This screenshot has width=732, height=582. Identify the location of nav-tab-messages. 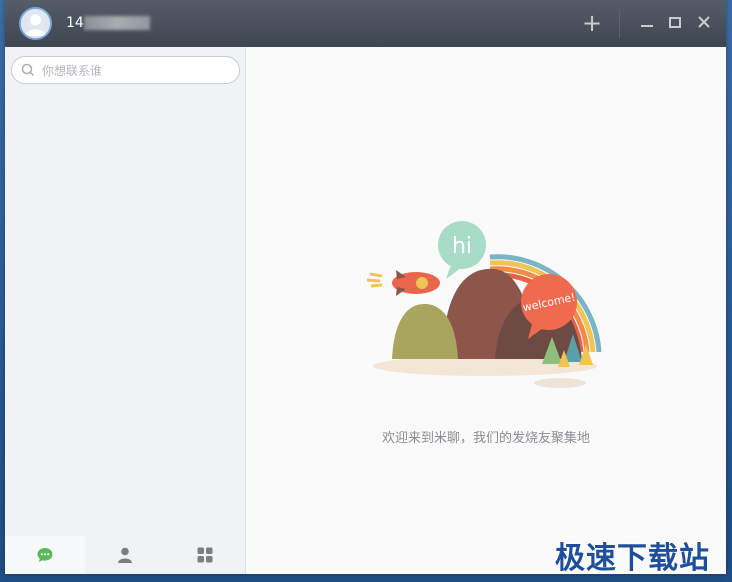
(45, 555).